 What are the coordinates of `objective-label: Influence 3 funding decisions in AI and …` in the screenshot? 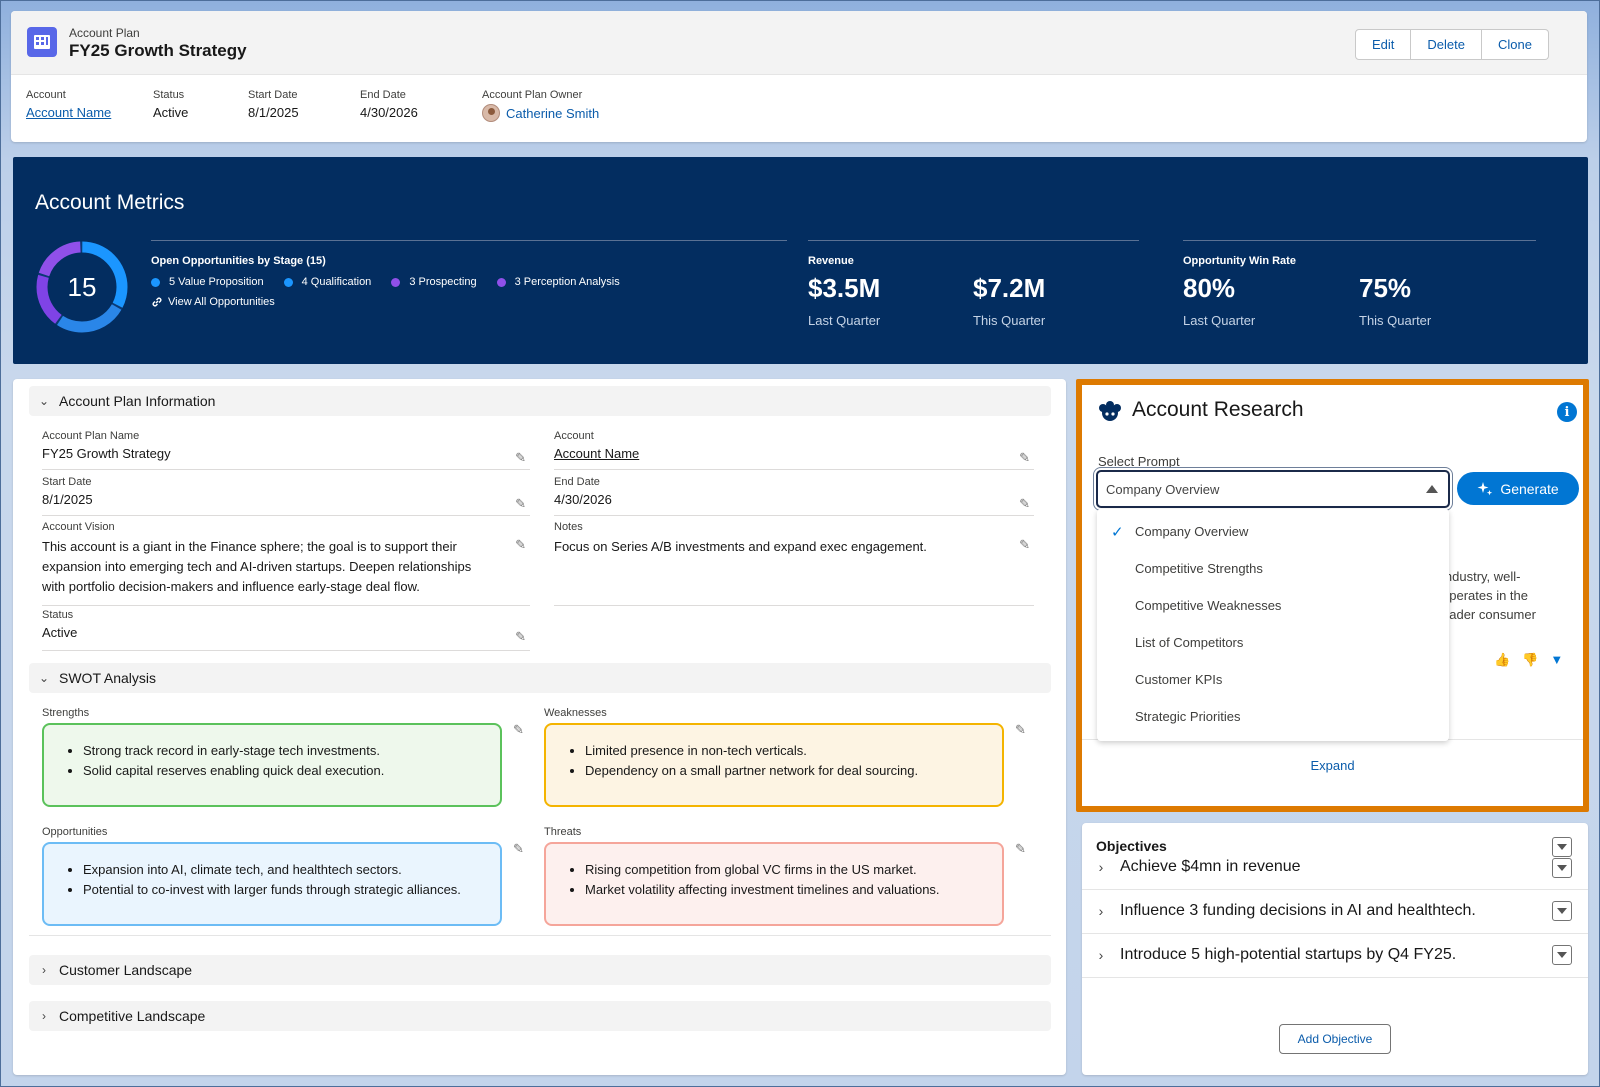 It's located at (1298, 910).